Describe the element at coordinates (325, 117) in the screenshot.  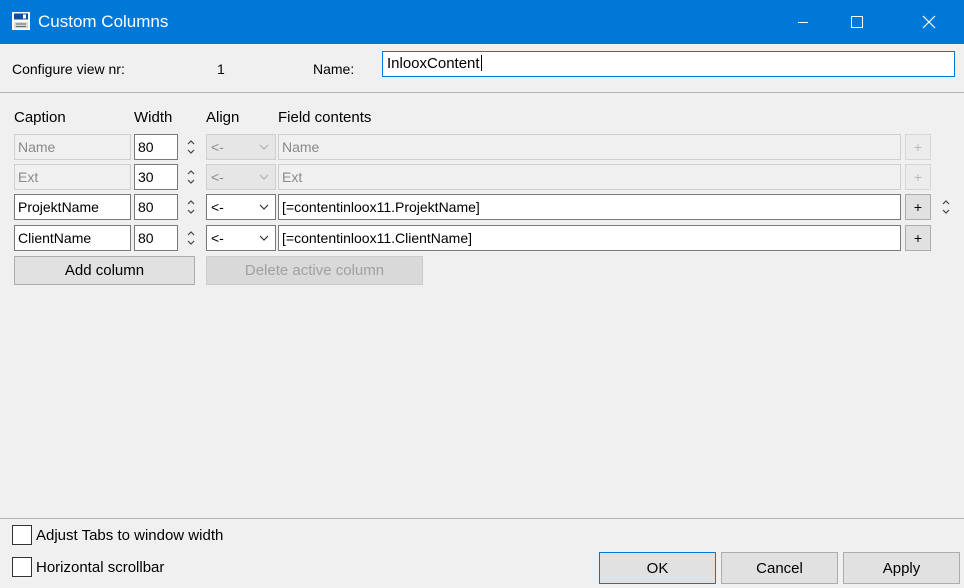
I see `field-contents-column-header: Field contents` at that location.